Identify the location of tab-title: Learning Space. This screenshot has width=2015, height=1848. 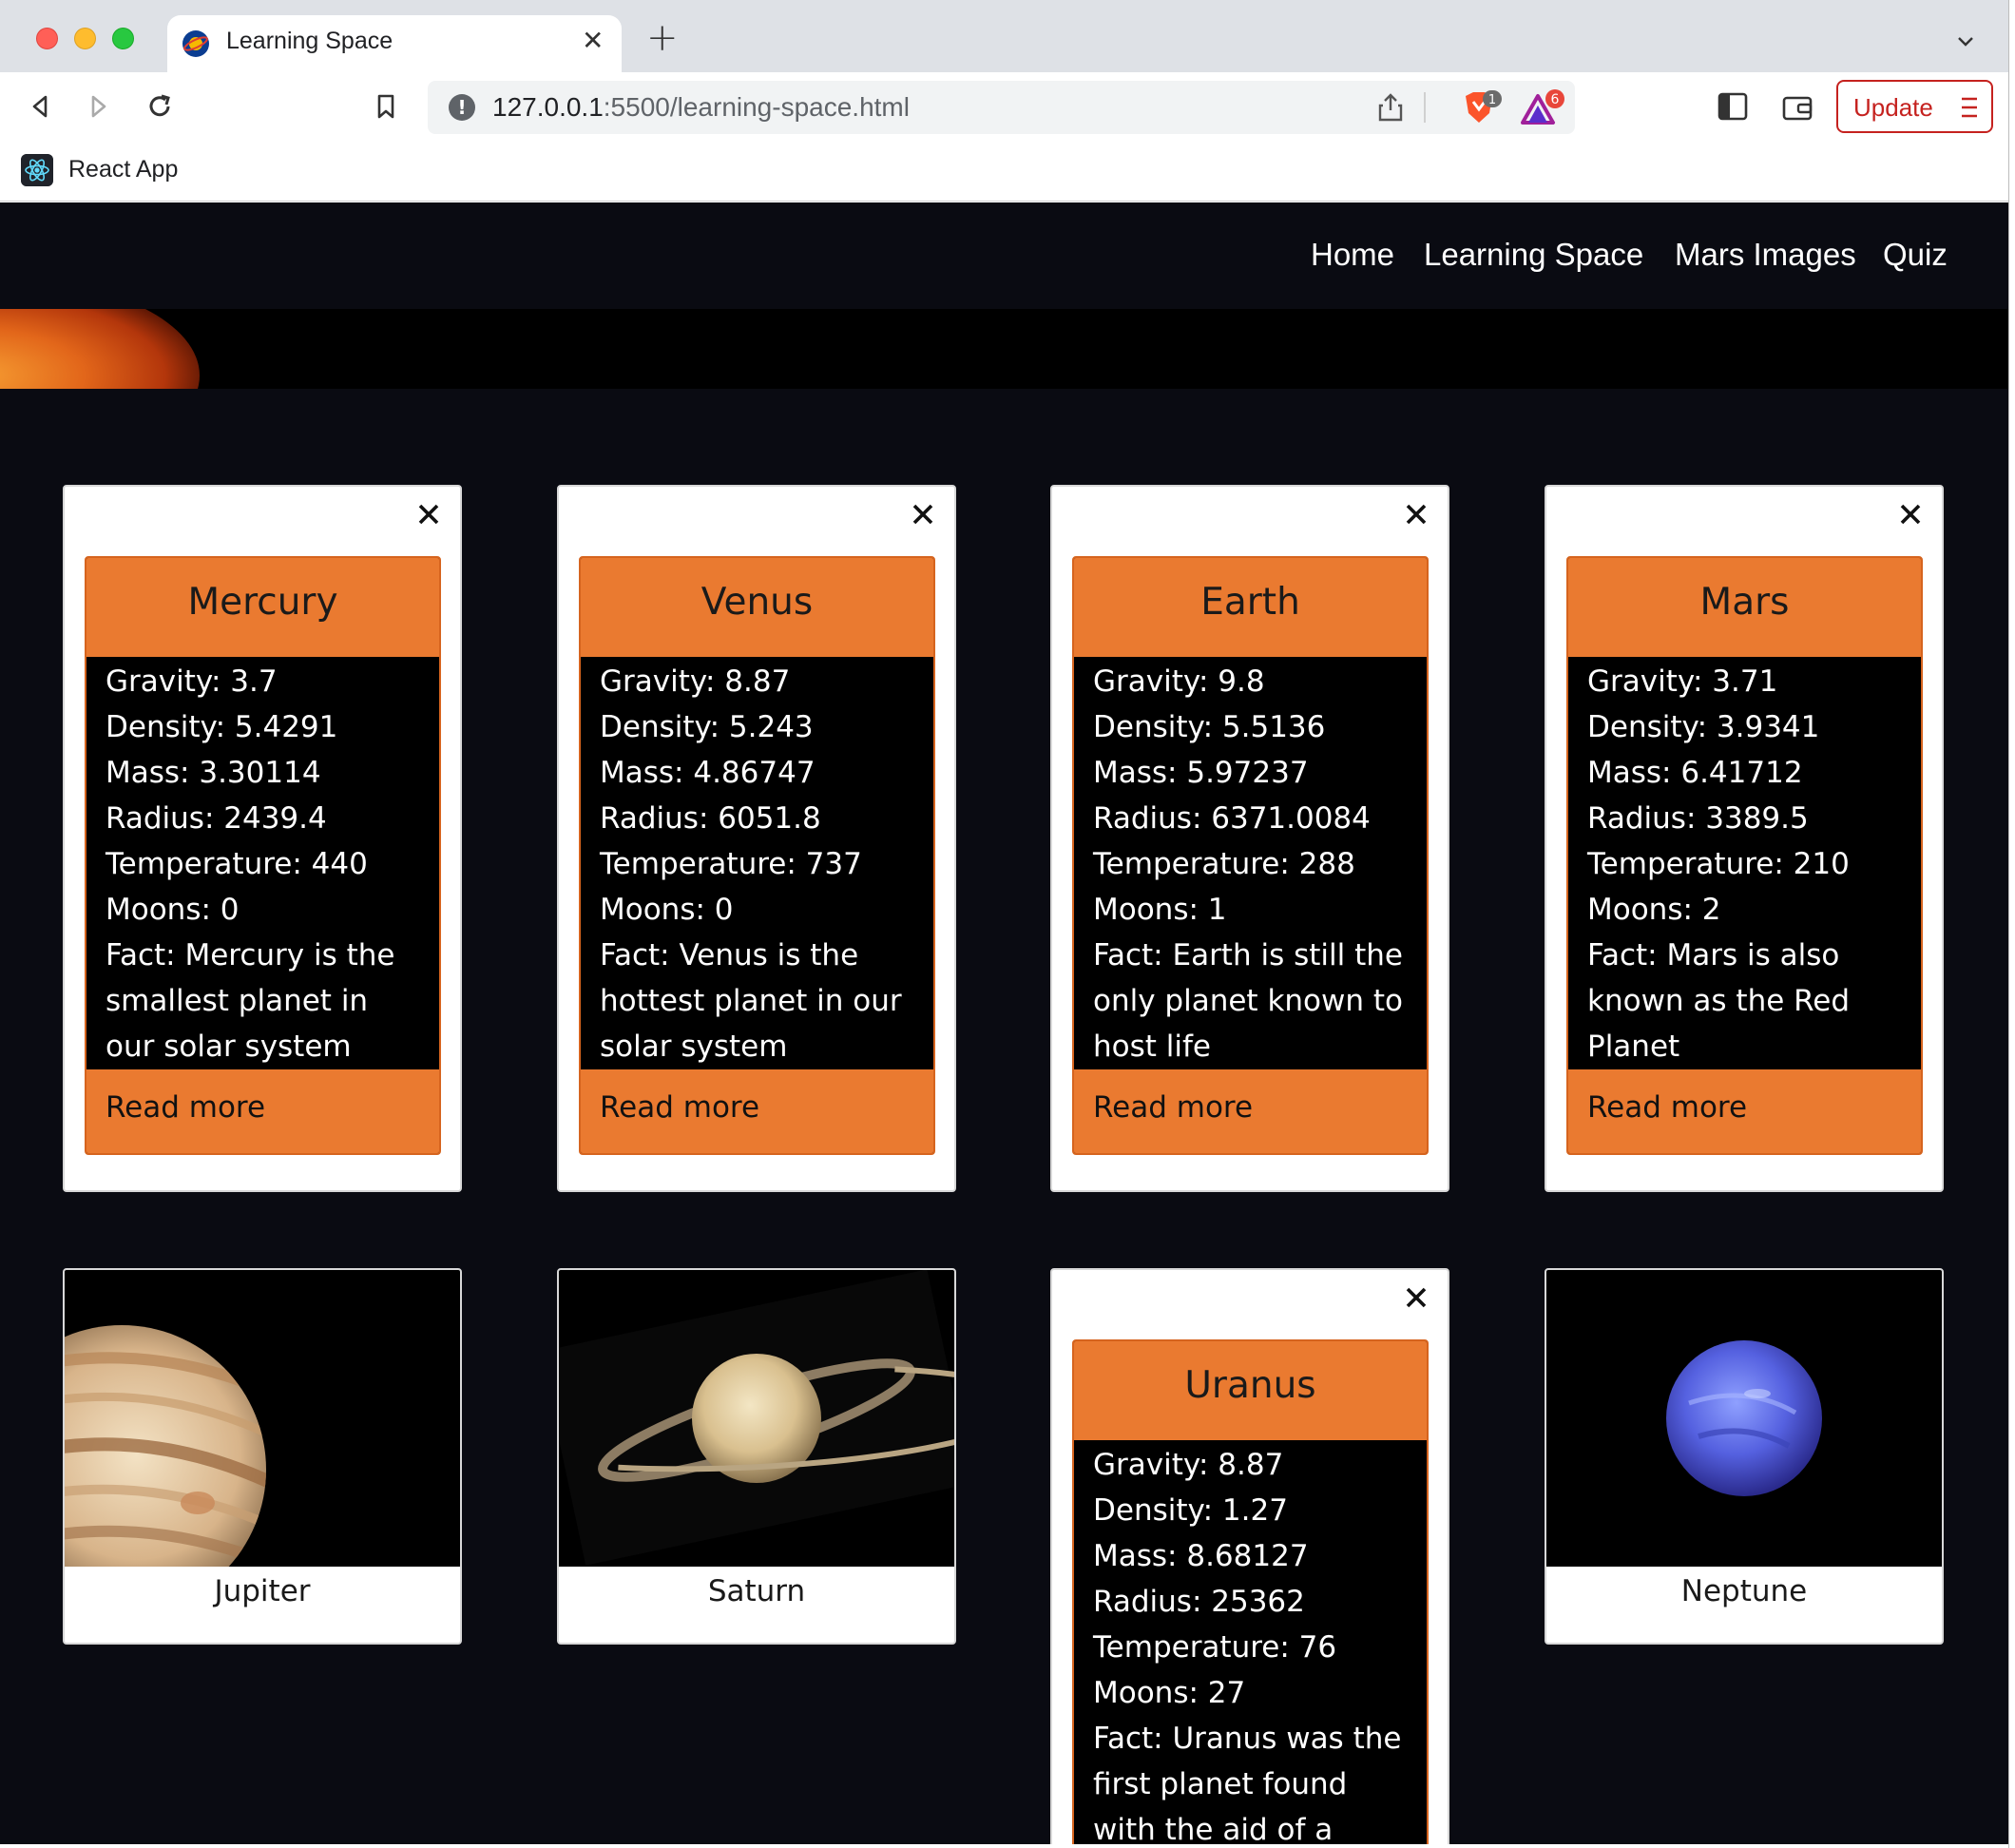
(309, 41).